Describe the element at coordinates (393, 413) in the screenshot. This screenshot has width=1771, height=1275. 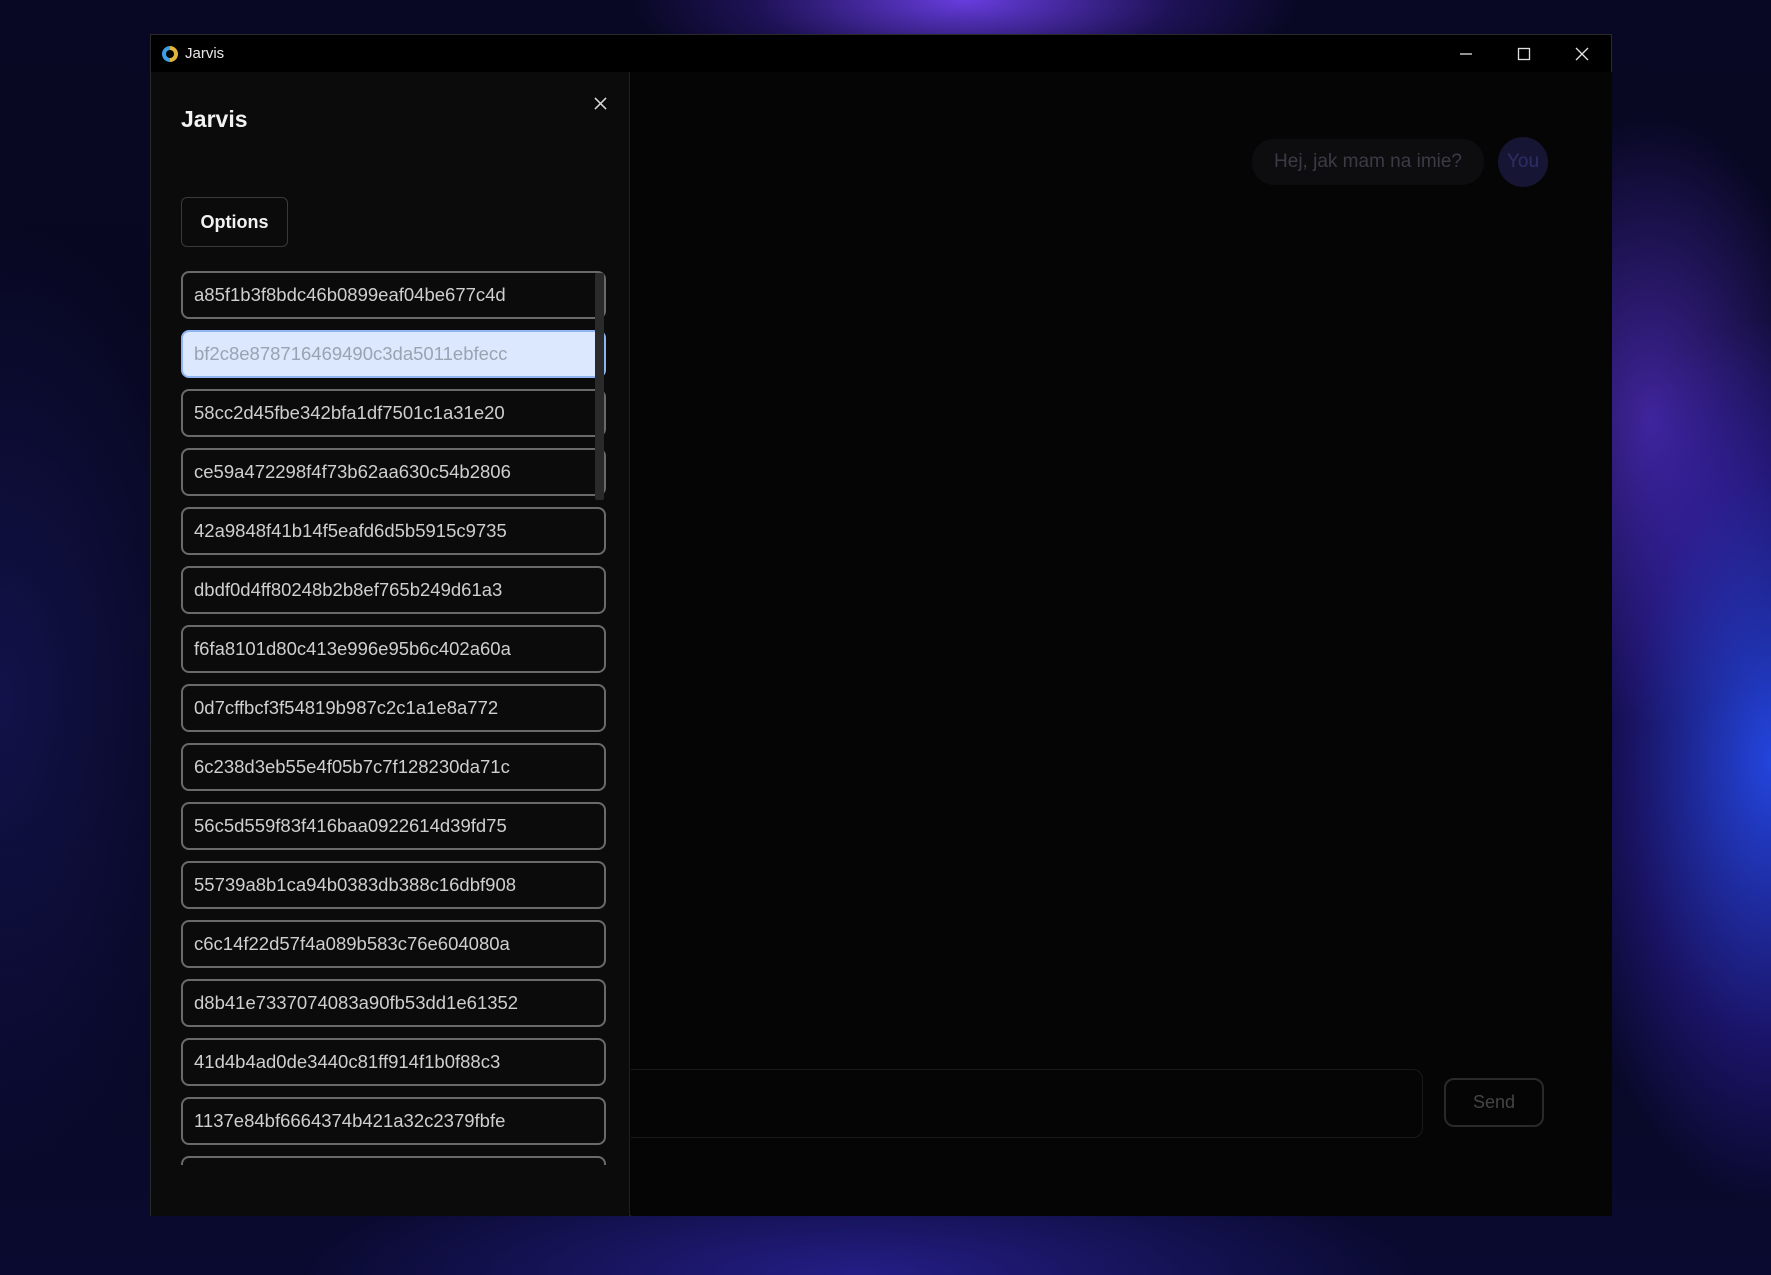
I see `chat-list-item: 58cc2d45fbe342bfa1df7501c1a31e20` at that location.